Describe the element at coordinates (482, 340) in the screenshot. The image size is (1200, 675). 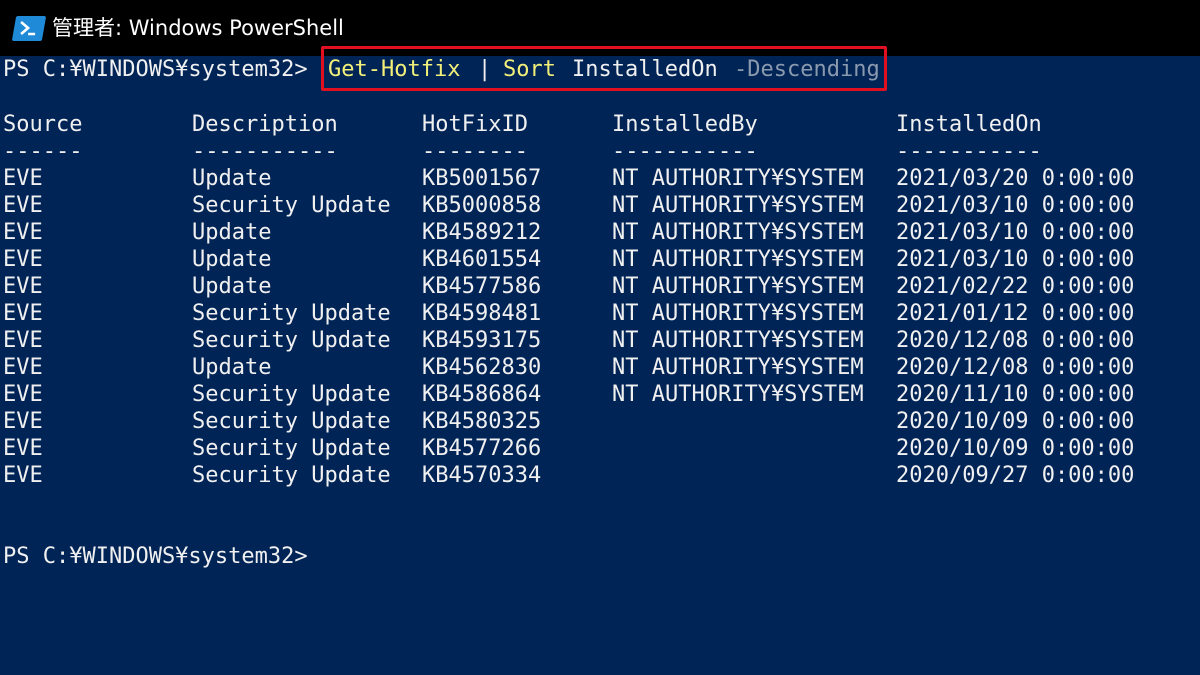
I see `cell-hotfixid: KB4593175` at that location.